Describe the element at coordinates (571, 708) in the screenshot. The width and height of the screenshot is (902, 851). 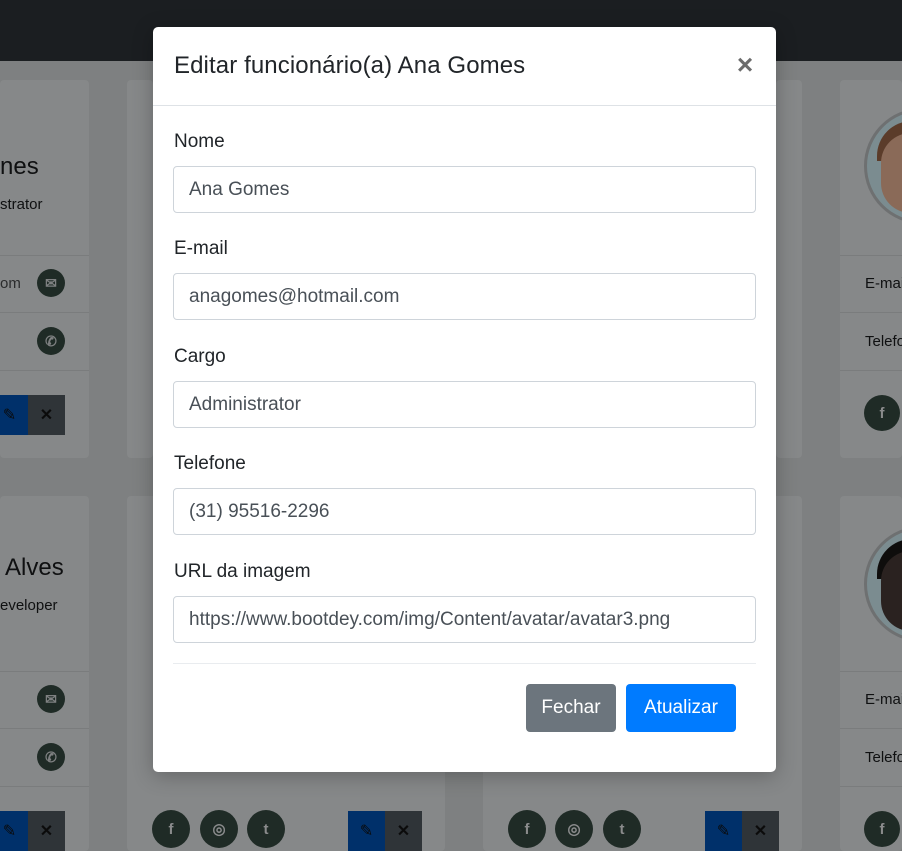
I see `close-button: Fechar` at that location.